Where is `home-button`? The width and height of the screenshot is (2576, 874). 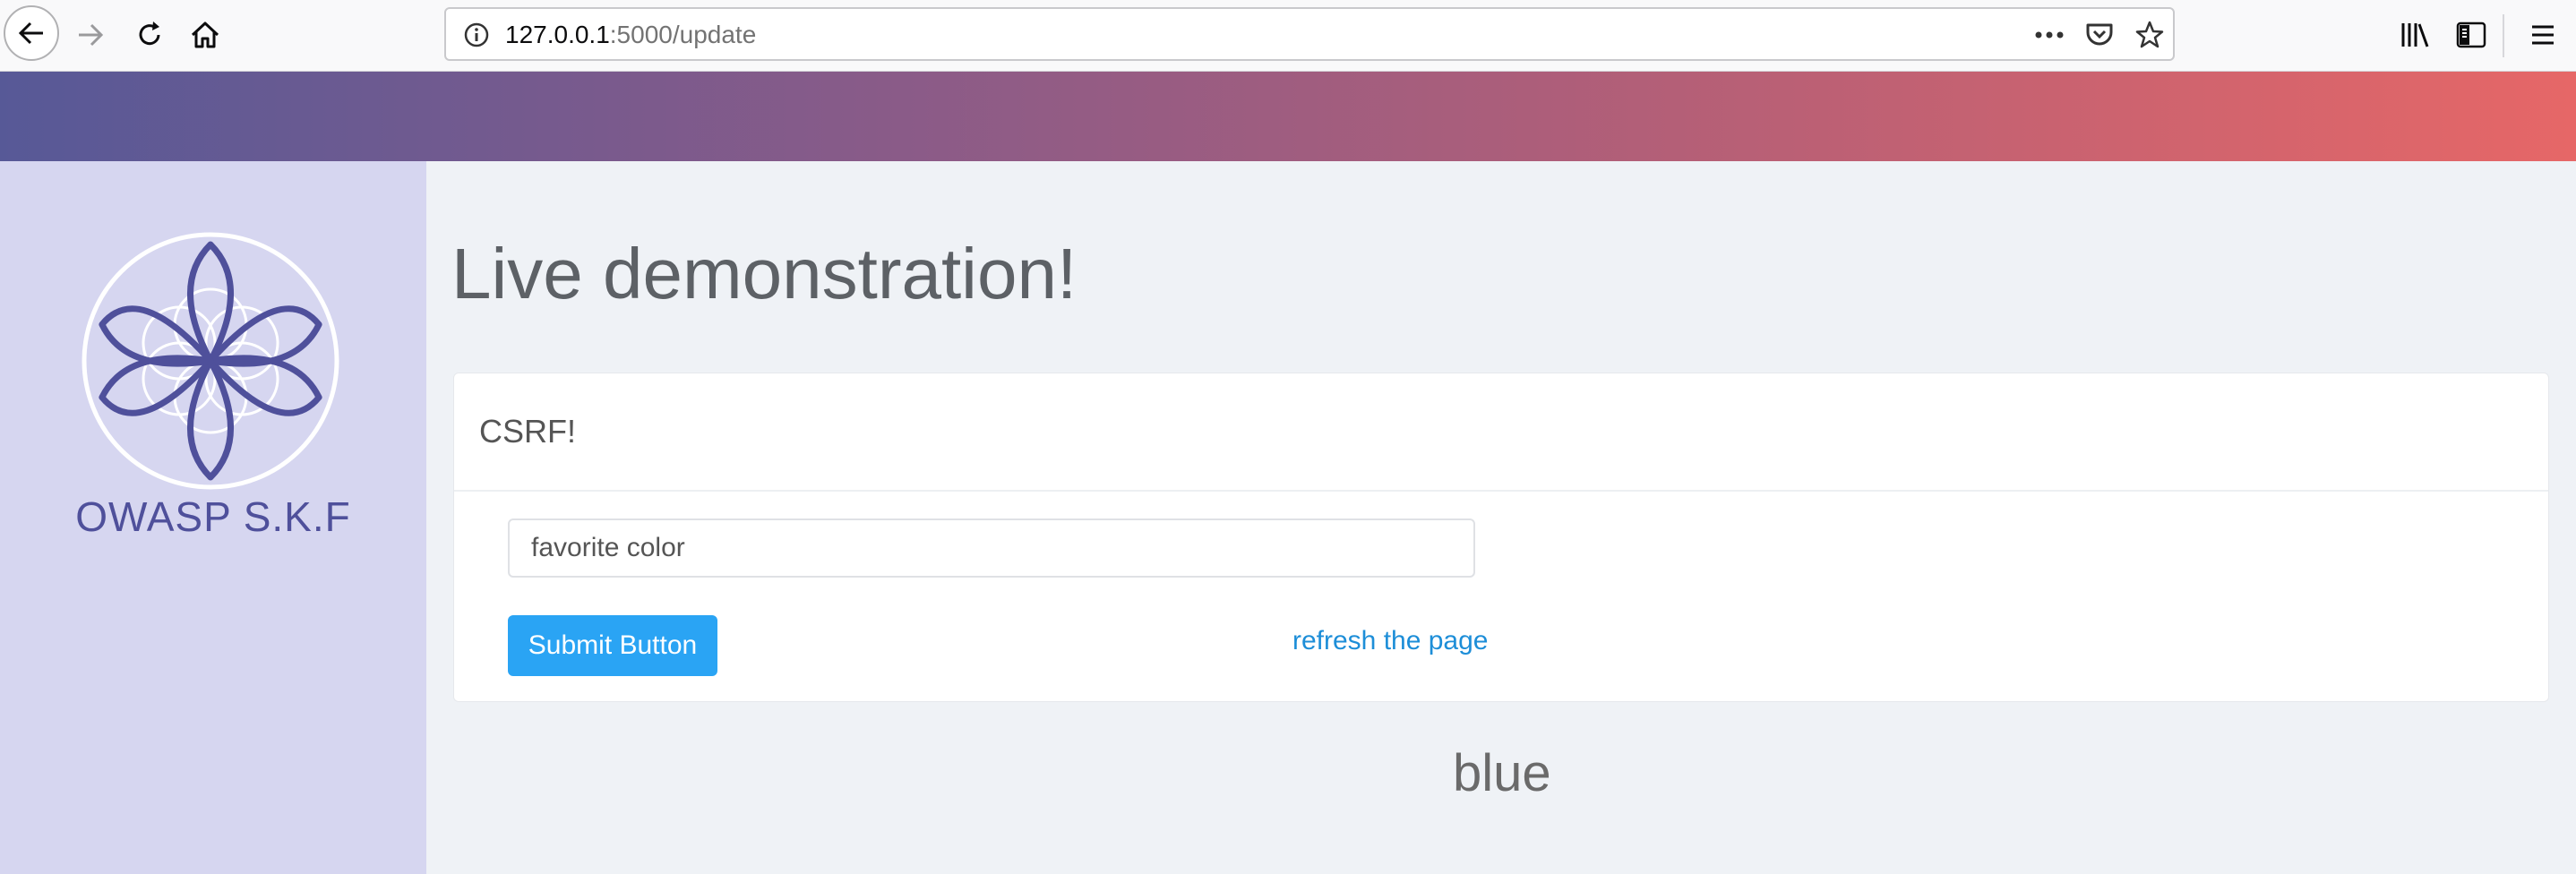 home-button is located at coordinates (205, 34).